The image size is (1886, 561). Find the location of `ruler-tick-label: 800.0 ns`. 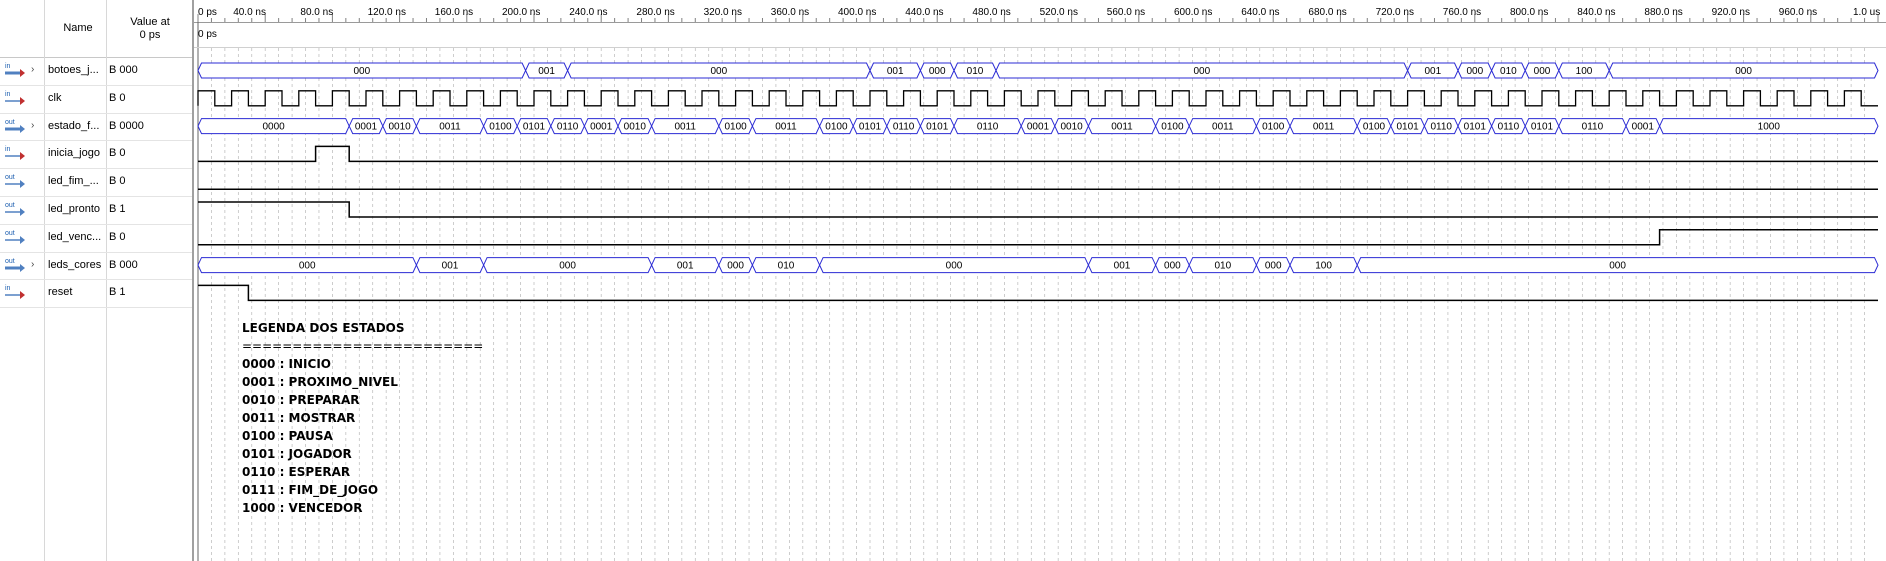

ruler-tick-label: 800.0 ns is located at coordinates (1529, 12).